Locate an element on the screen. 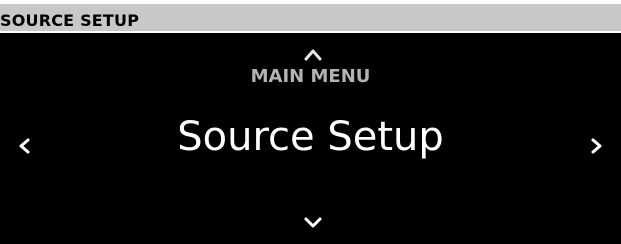 The height and width of the screenshot is (244, 621). current-menu-item: Source Setup is located at coordinates (310, 137).